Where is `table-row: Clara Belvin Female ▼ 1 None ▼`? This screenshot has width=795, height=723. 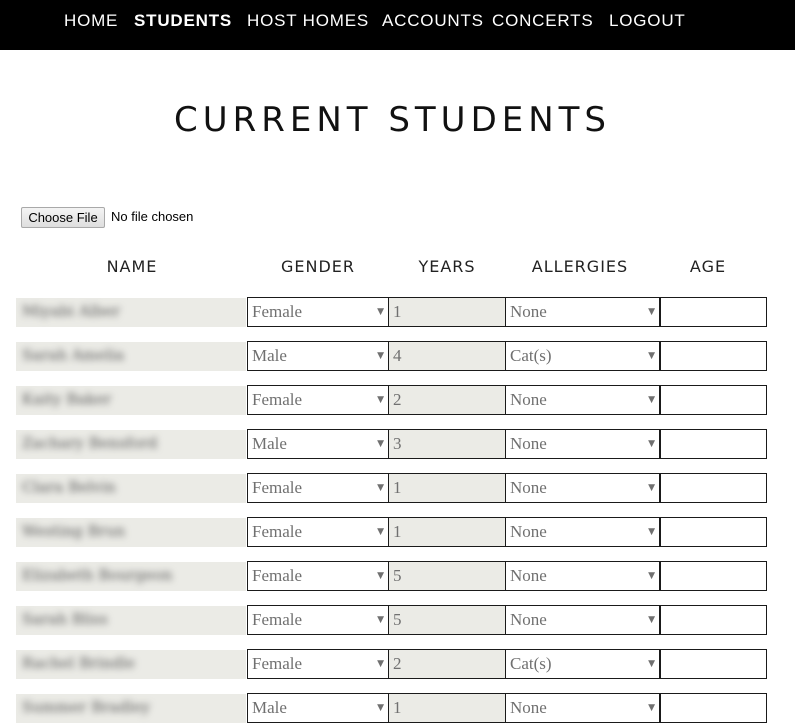 table-row: Clara Belvin Female ▼ 1 None ▼ is located at coordinates (397, 488).